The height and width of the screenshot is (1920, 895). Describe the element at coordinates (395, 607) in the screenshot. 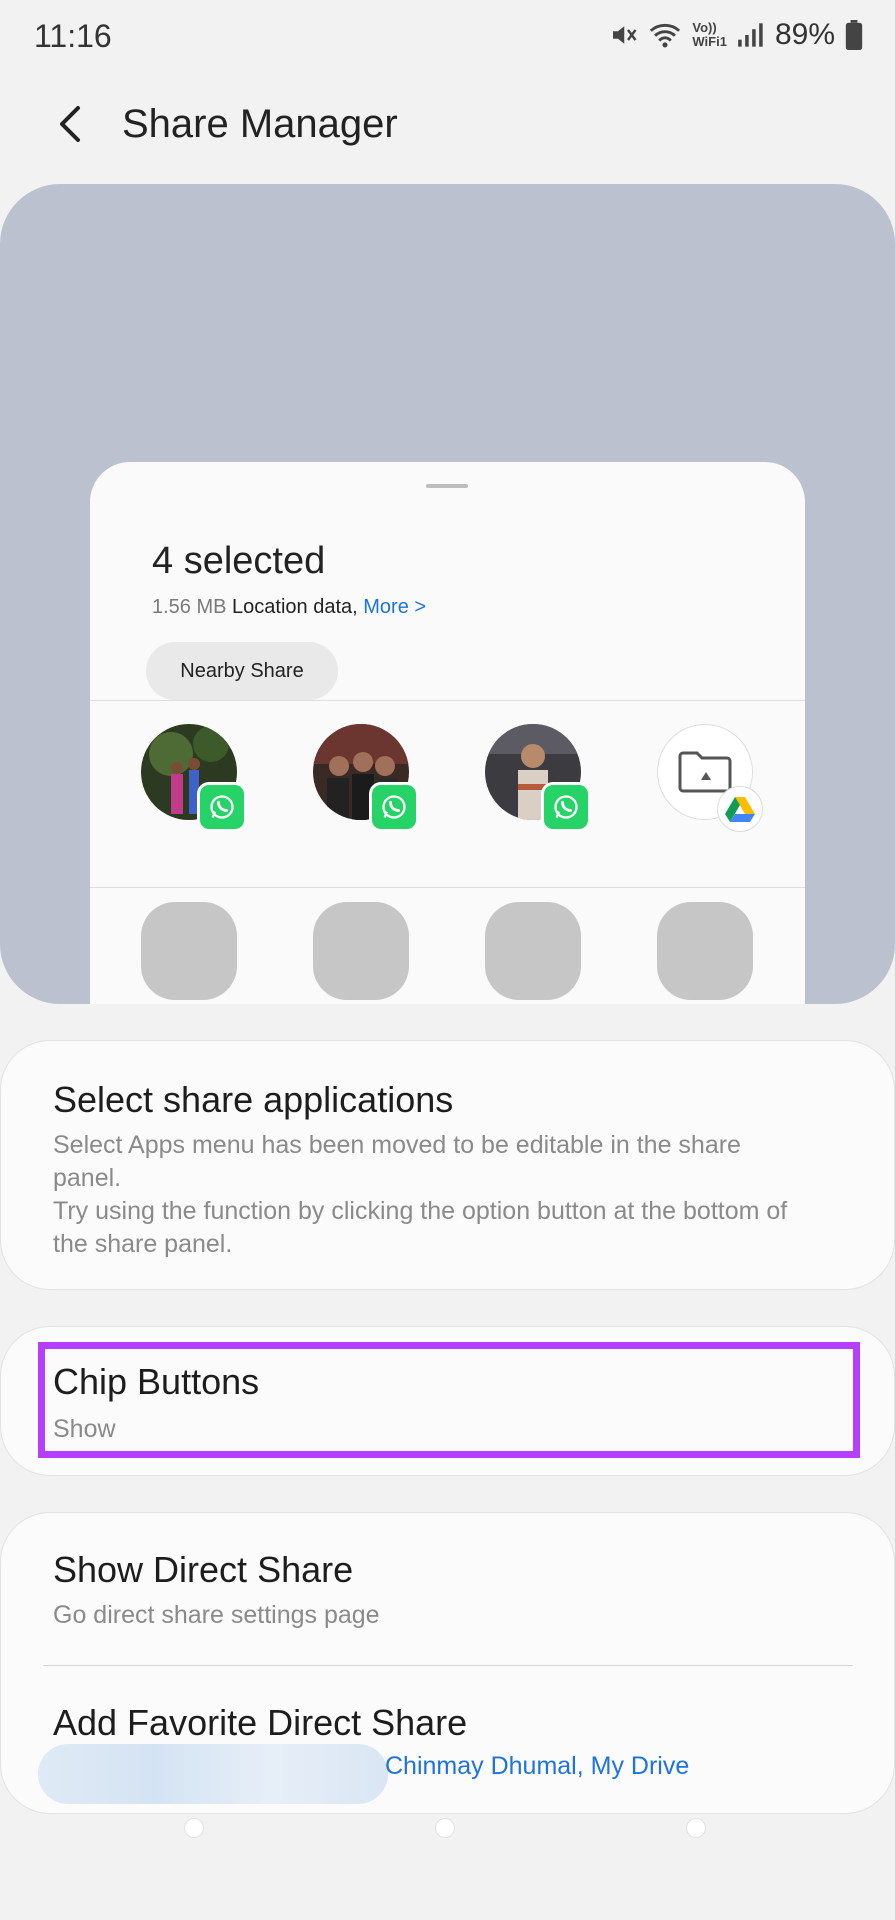

I see `more-link: More >` at that location.